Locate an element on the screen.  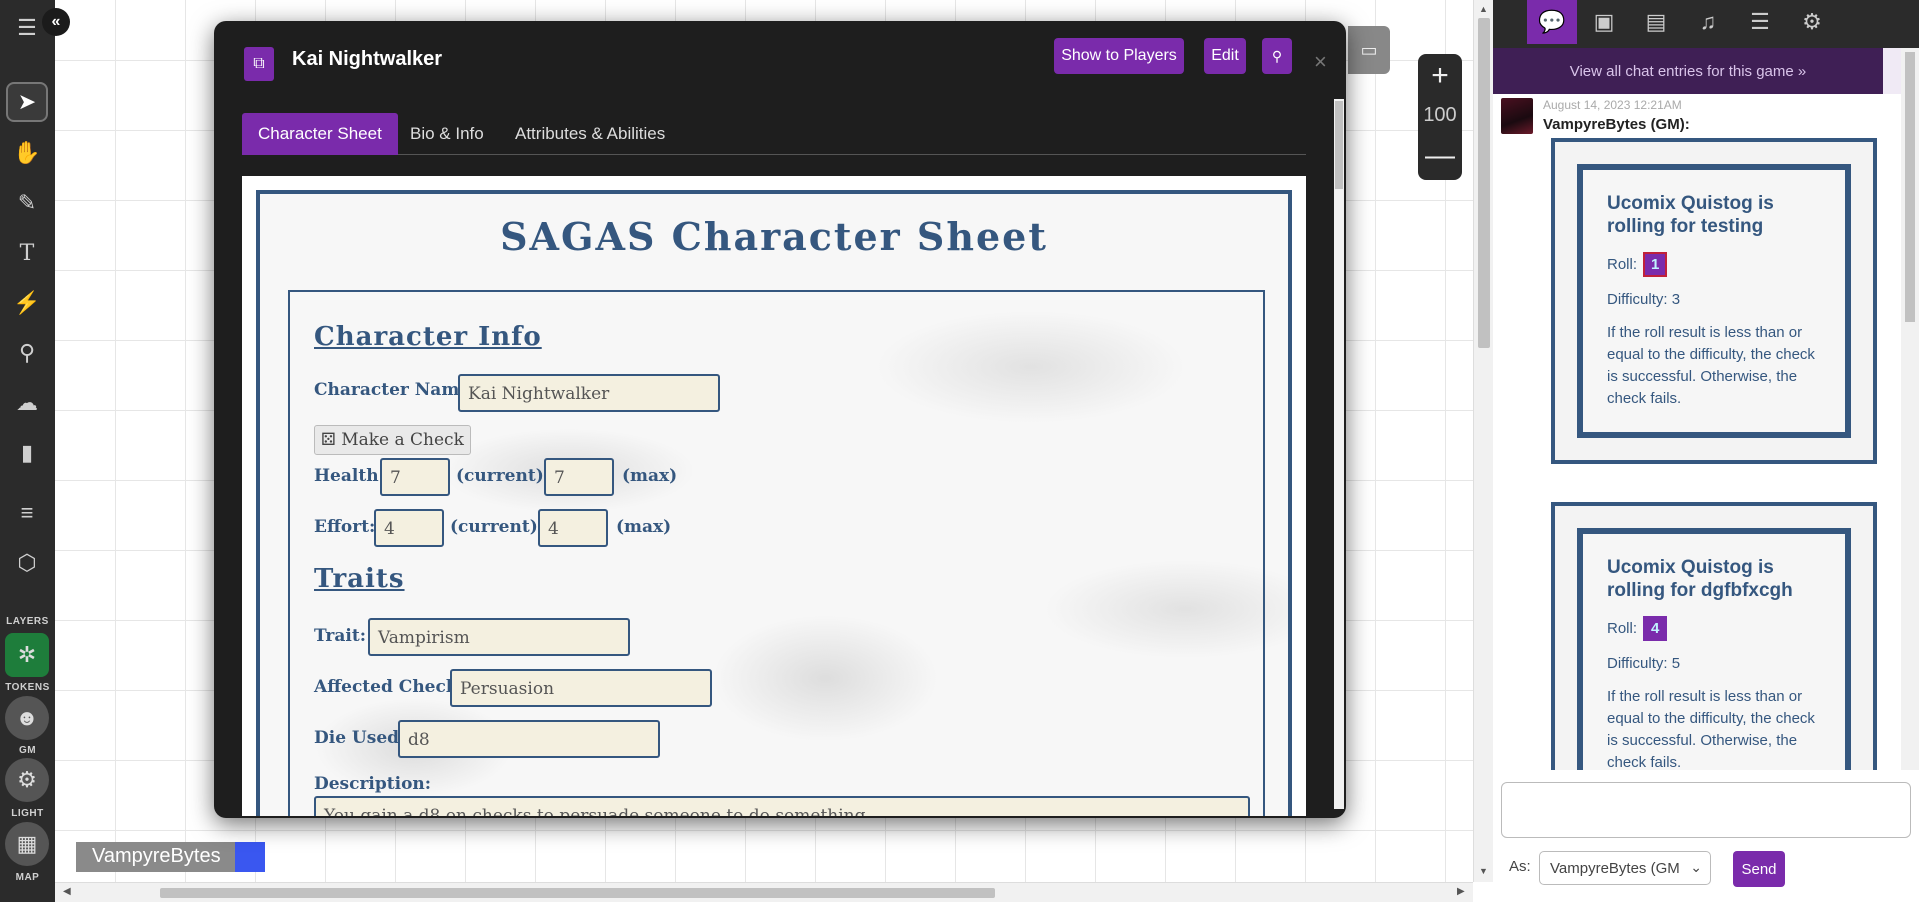
roll-title: Ucomix Quistog is rolling for testing is located at coordinates (1690, 215).